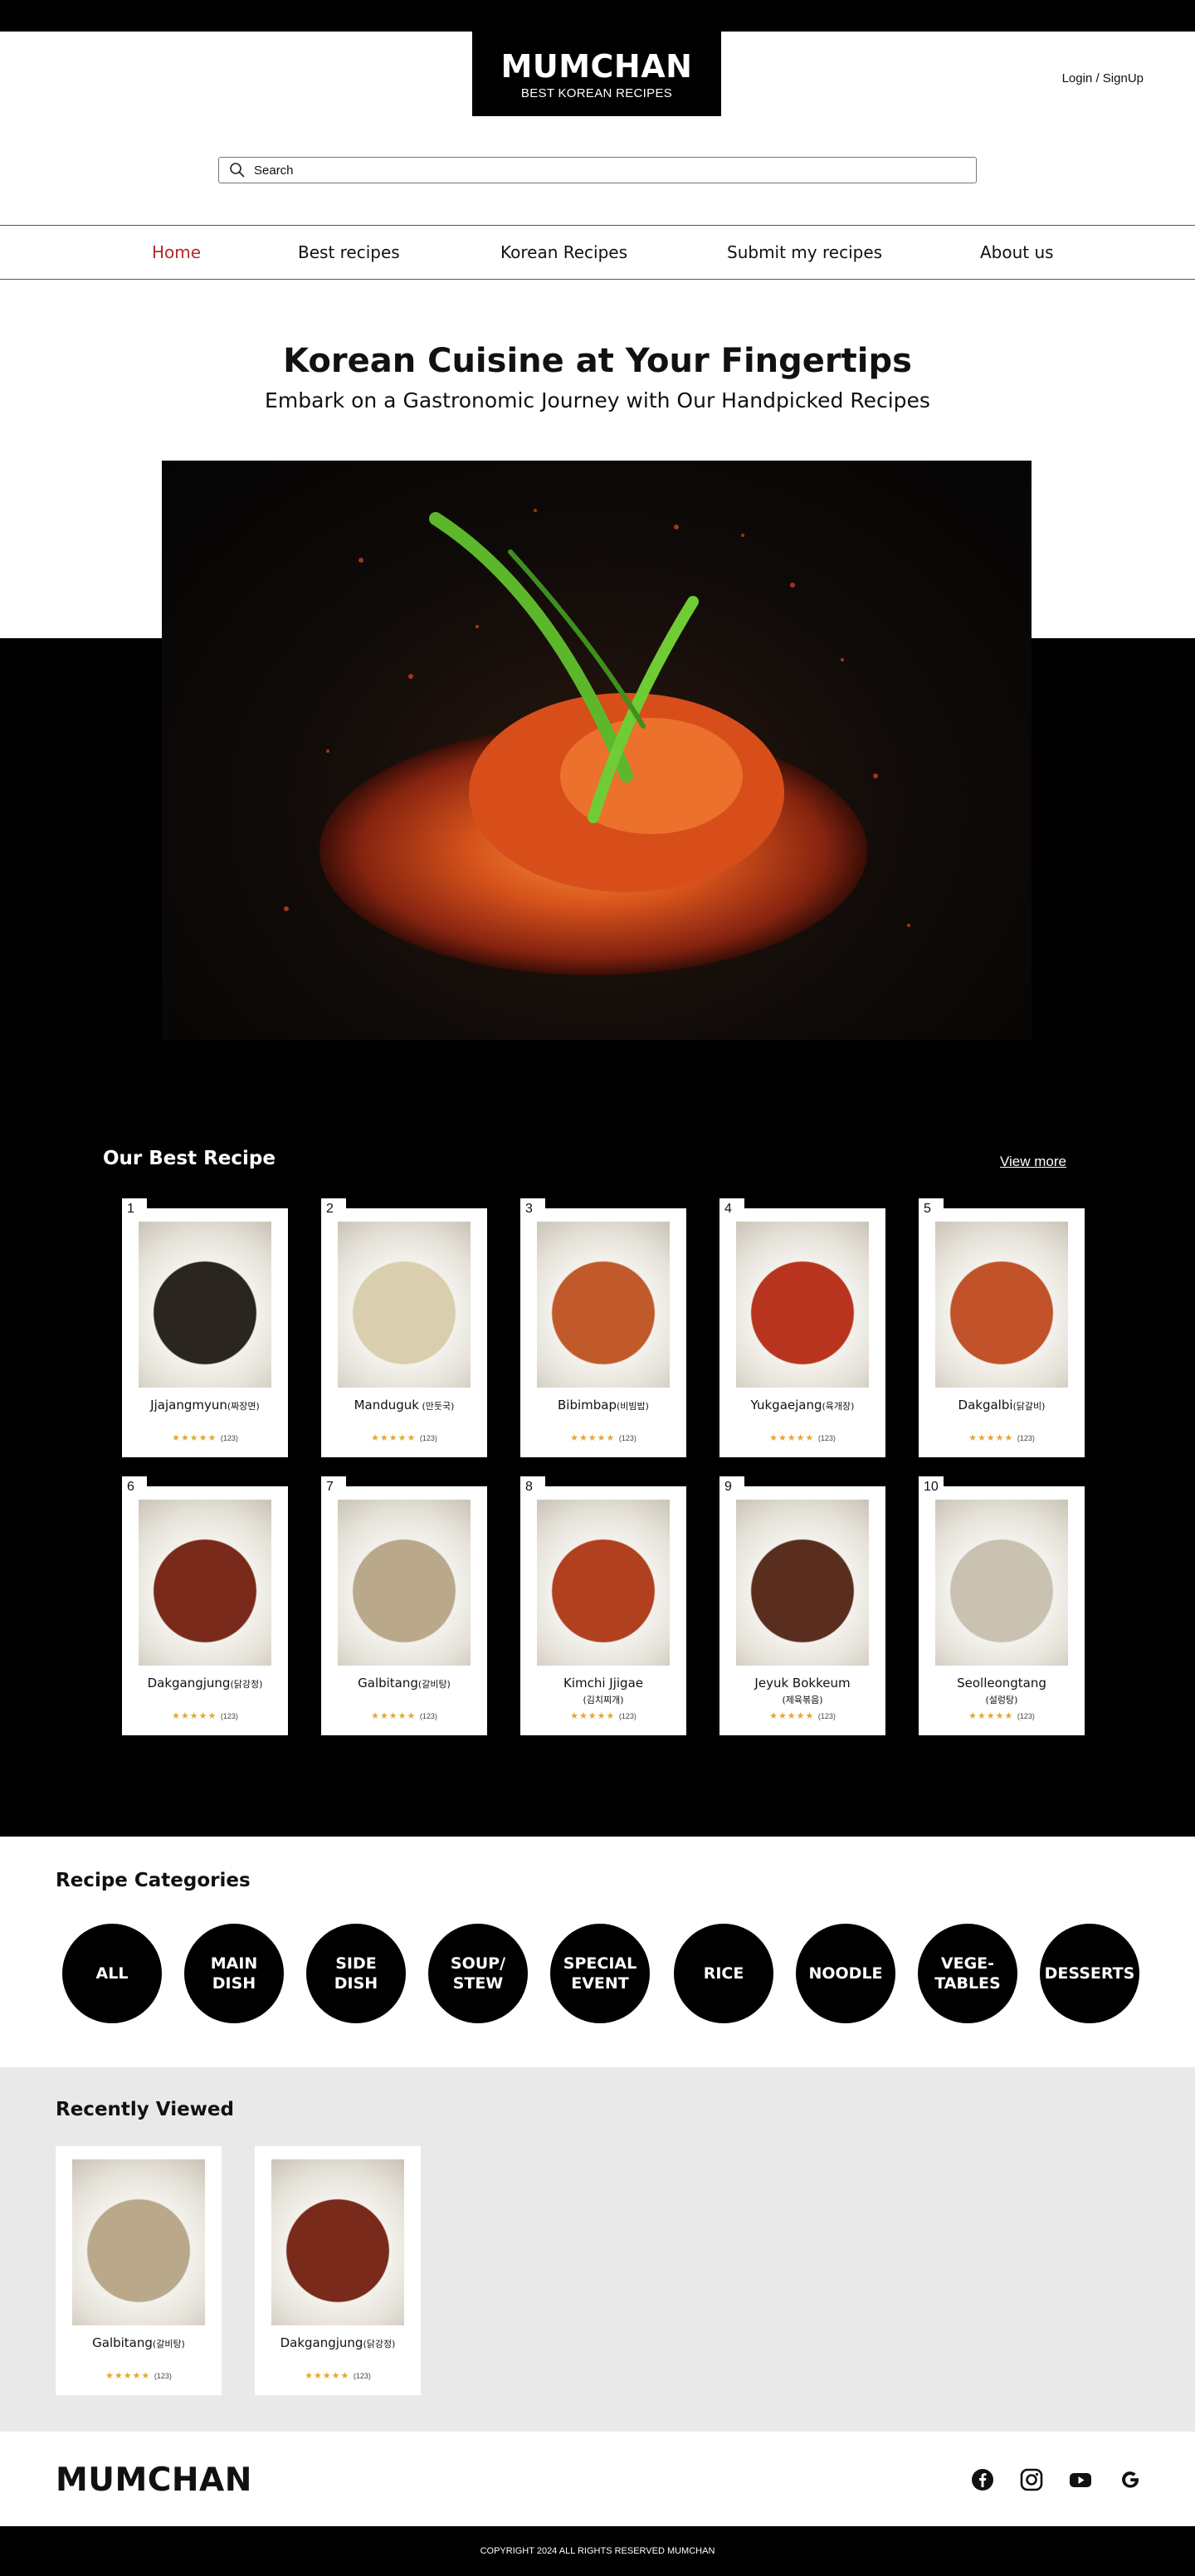 The width and height of the screenshot is (1195, 2576). What do you see at coordinates (845, 1974) in the screenshot?
I see `category-noodle: NOODLE` at bounding box center [845, 1974].